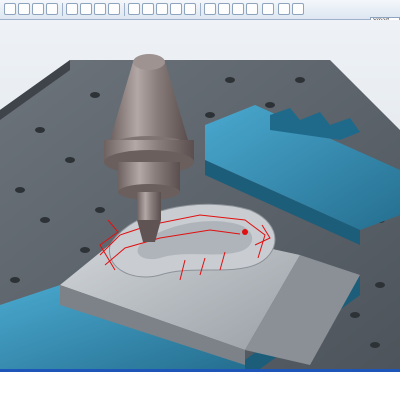 The width and height of the screenshot is (400, 400). Describe the element at coordinates (10, 9) in the screenshot. I see `select-icon` at that location.